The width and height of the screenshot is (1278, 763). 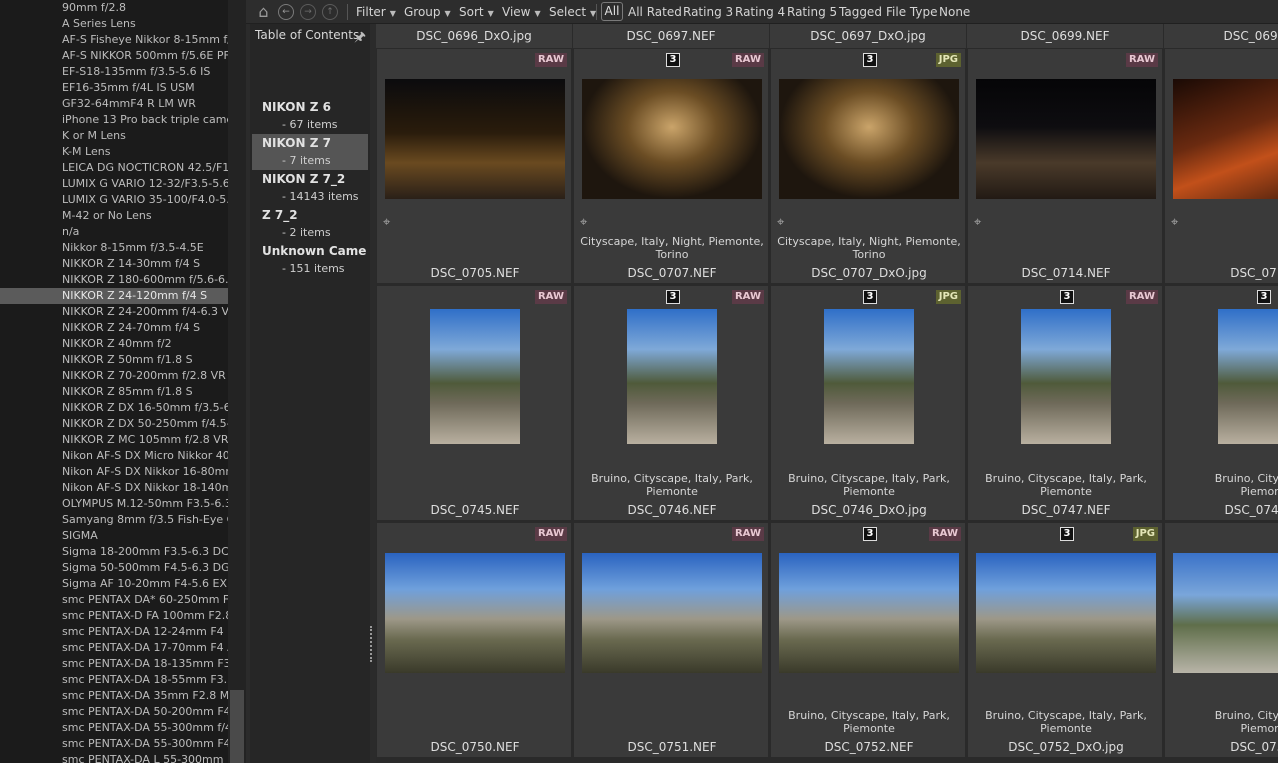 I want to click on thumbnail-cell: Bruino, CityscapePiemont DSC_0753., so click(x=1221, y=640).